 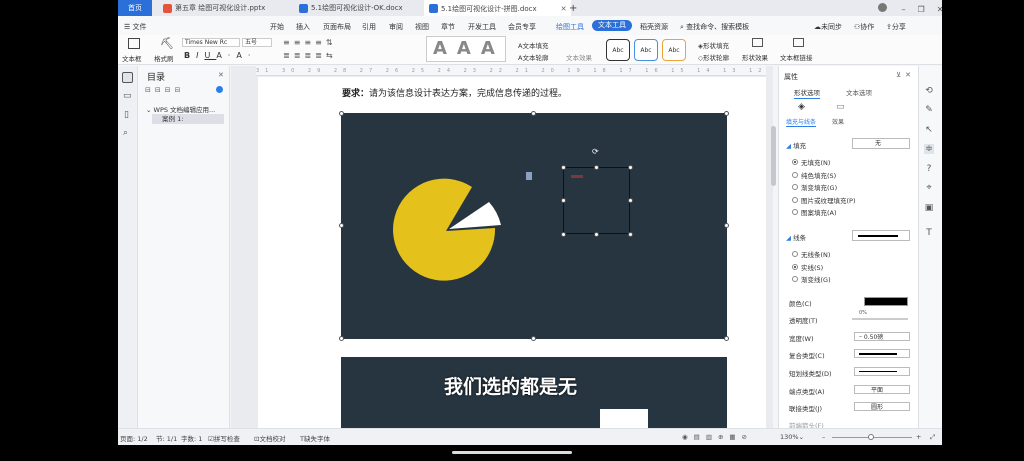 What do you see at coordinates (191, 438) in the screenshot?
I see `status-words: 字数: 1` at bounding box center [191, 438].